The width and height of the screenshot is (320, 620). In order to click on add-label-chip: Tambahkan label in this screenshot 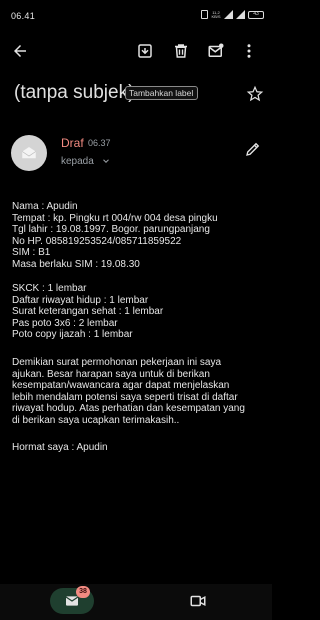, I will do `click(162, 93)`.